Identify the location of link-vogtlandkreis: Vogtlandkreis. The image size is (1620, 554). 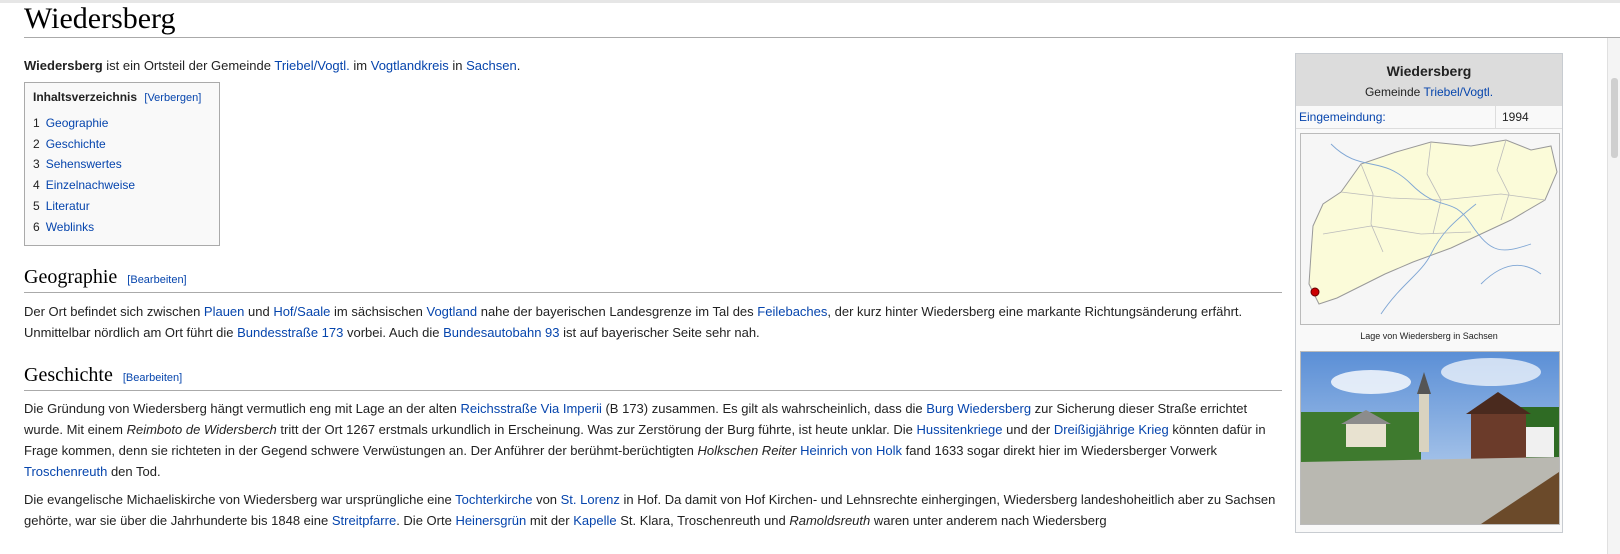
(410, 65).